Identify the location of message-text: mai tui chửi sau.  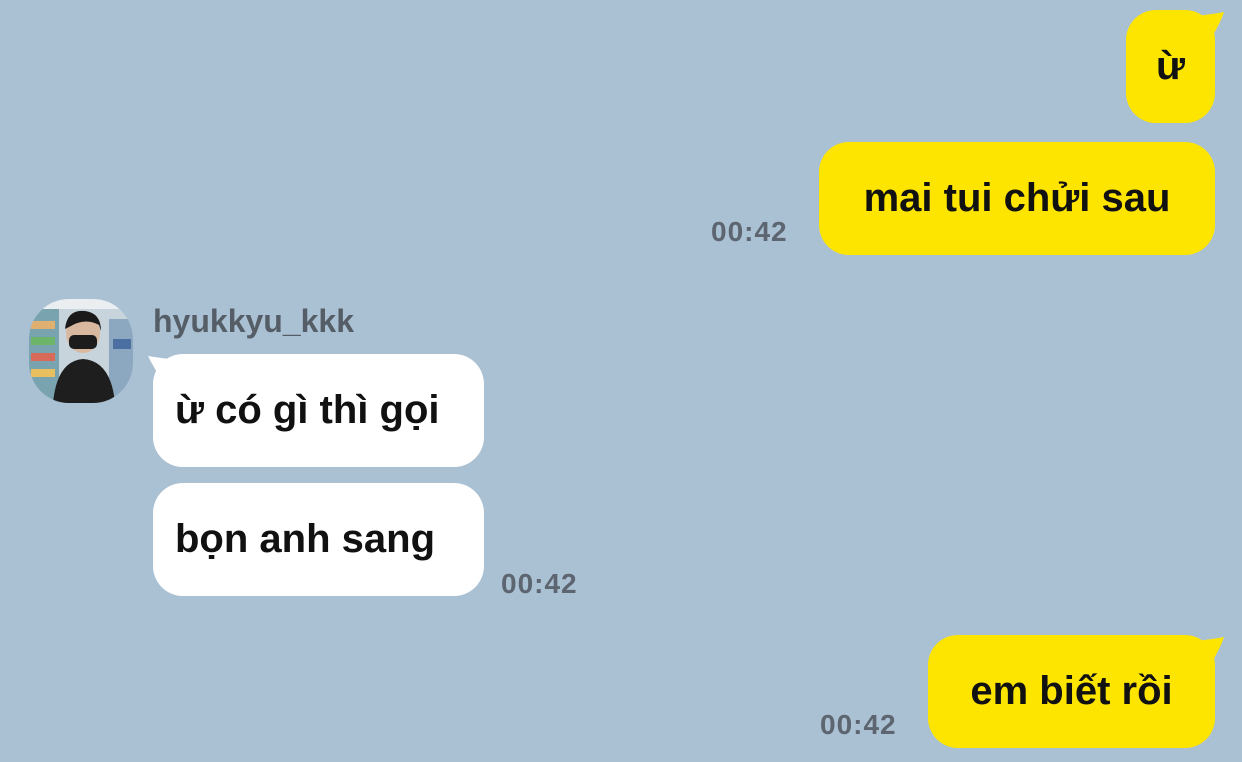
(1017, 198).